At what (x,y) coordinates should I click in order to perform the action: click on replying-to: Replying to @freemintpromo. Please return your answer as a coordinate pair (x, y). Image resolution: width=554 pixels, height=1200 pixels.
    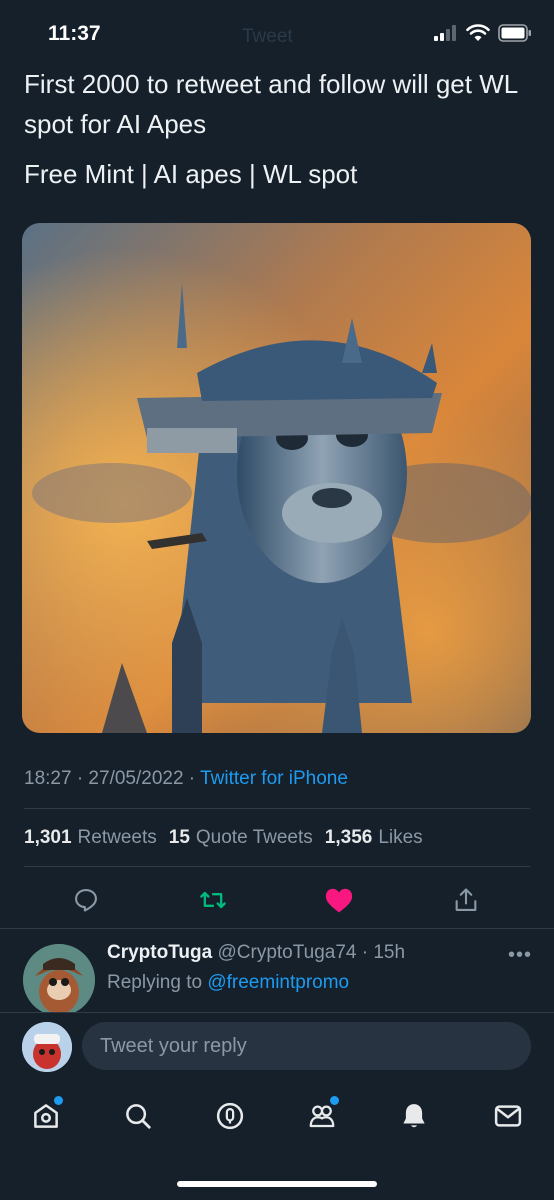
    Looking at the image, I should click on (228, 983).